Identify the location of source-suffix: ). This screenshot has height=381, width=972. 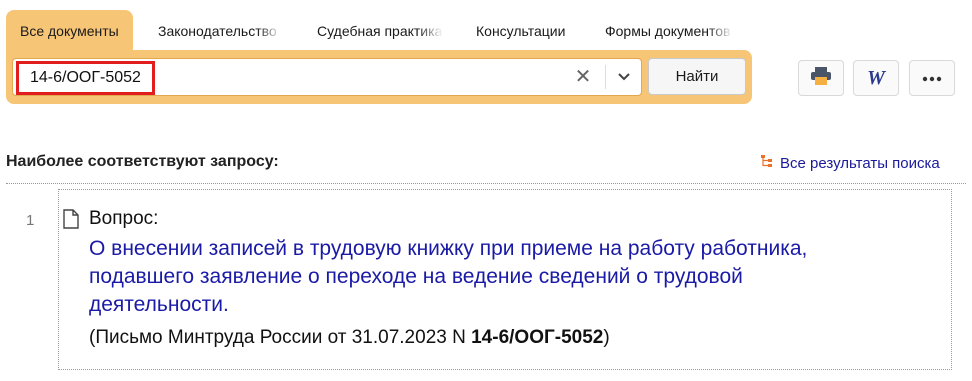
(606, 337).